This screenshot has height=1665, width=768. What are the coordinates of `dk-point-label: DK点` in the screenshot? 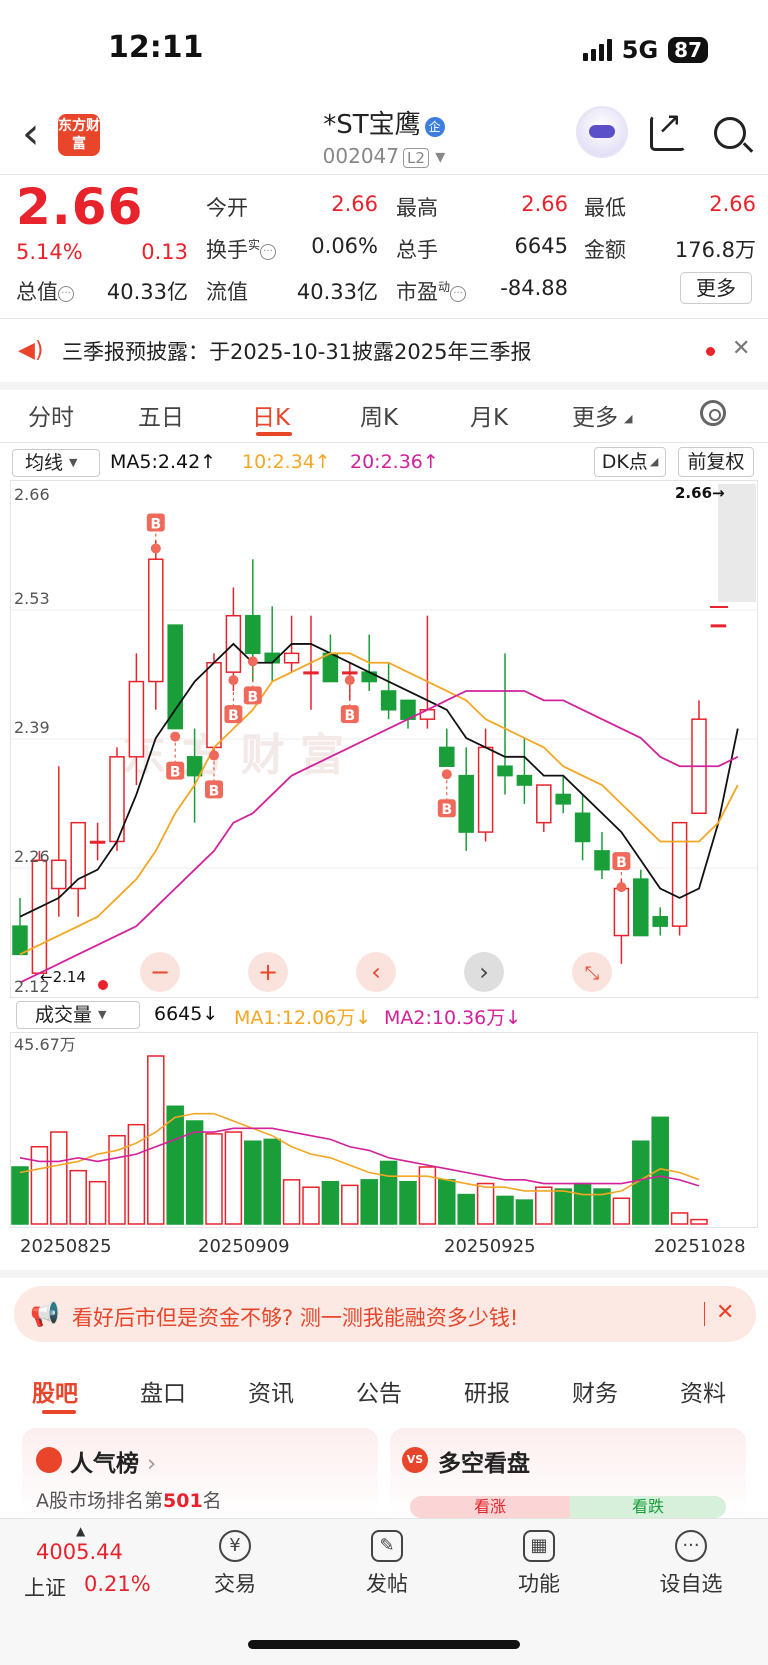 It's located at (624, 462).